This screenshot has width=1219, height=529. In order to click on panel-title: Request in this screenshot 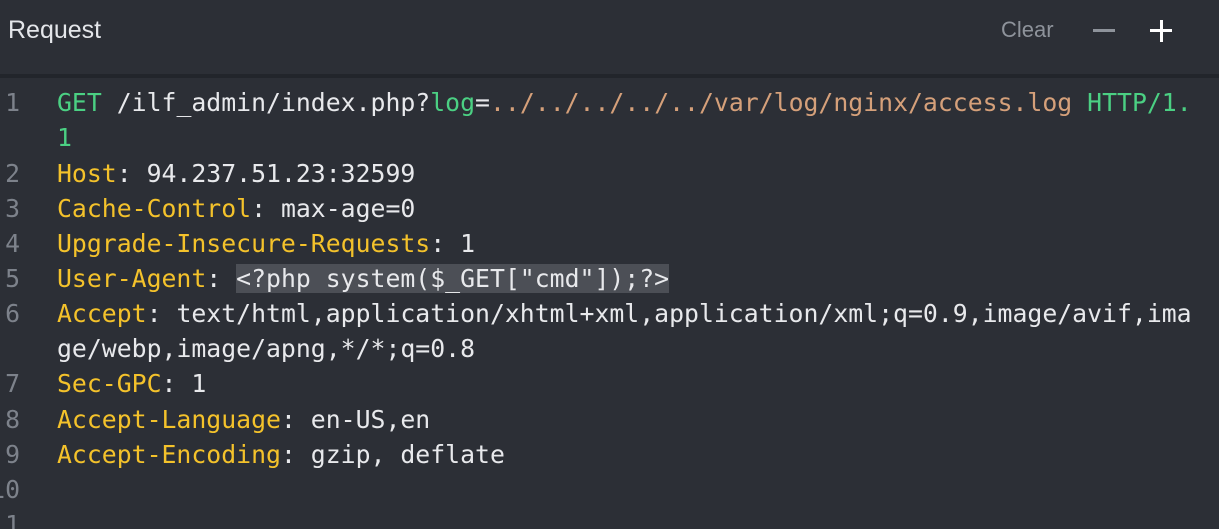, I will do `click(55, 30)`.